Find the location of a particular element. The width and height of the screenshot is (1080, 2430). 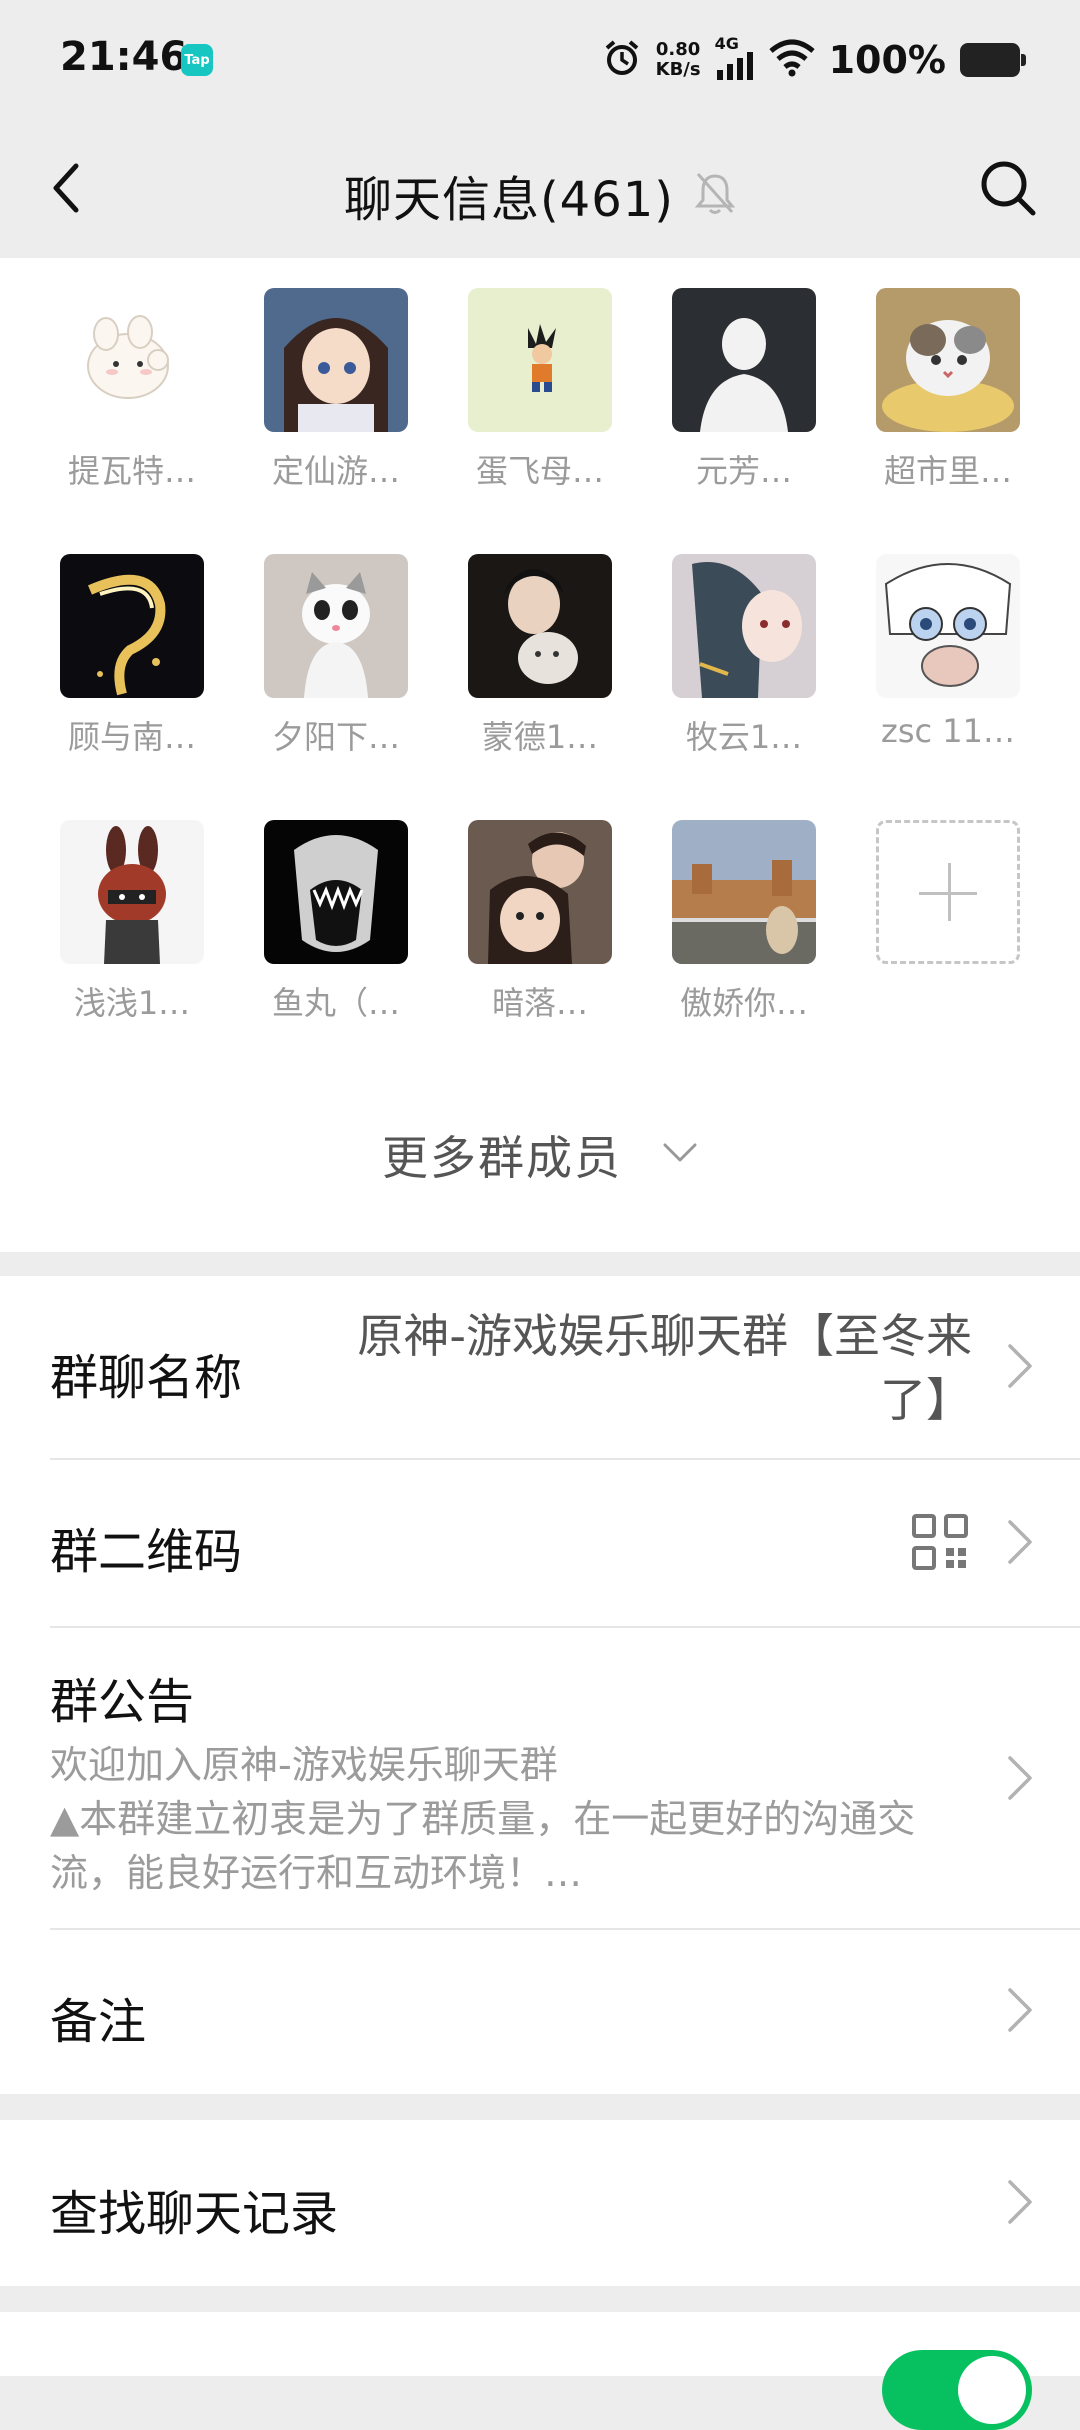

add-member-button is located at coordinates (948, 892).